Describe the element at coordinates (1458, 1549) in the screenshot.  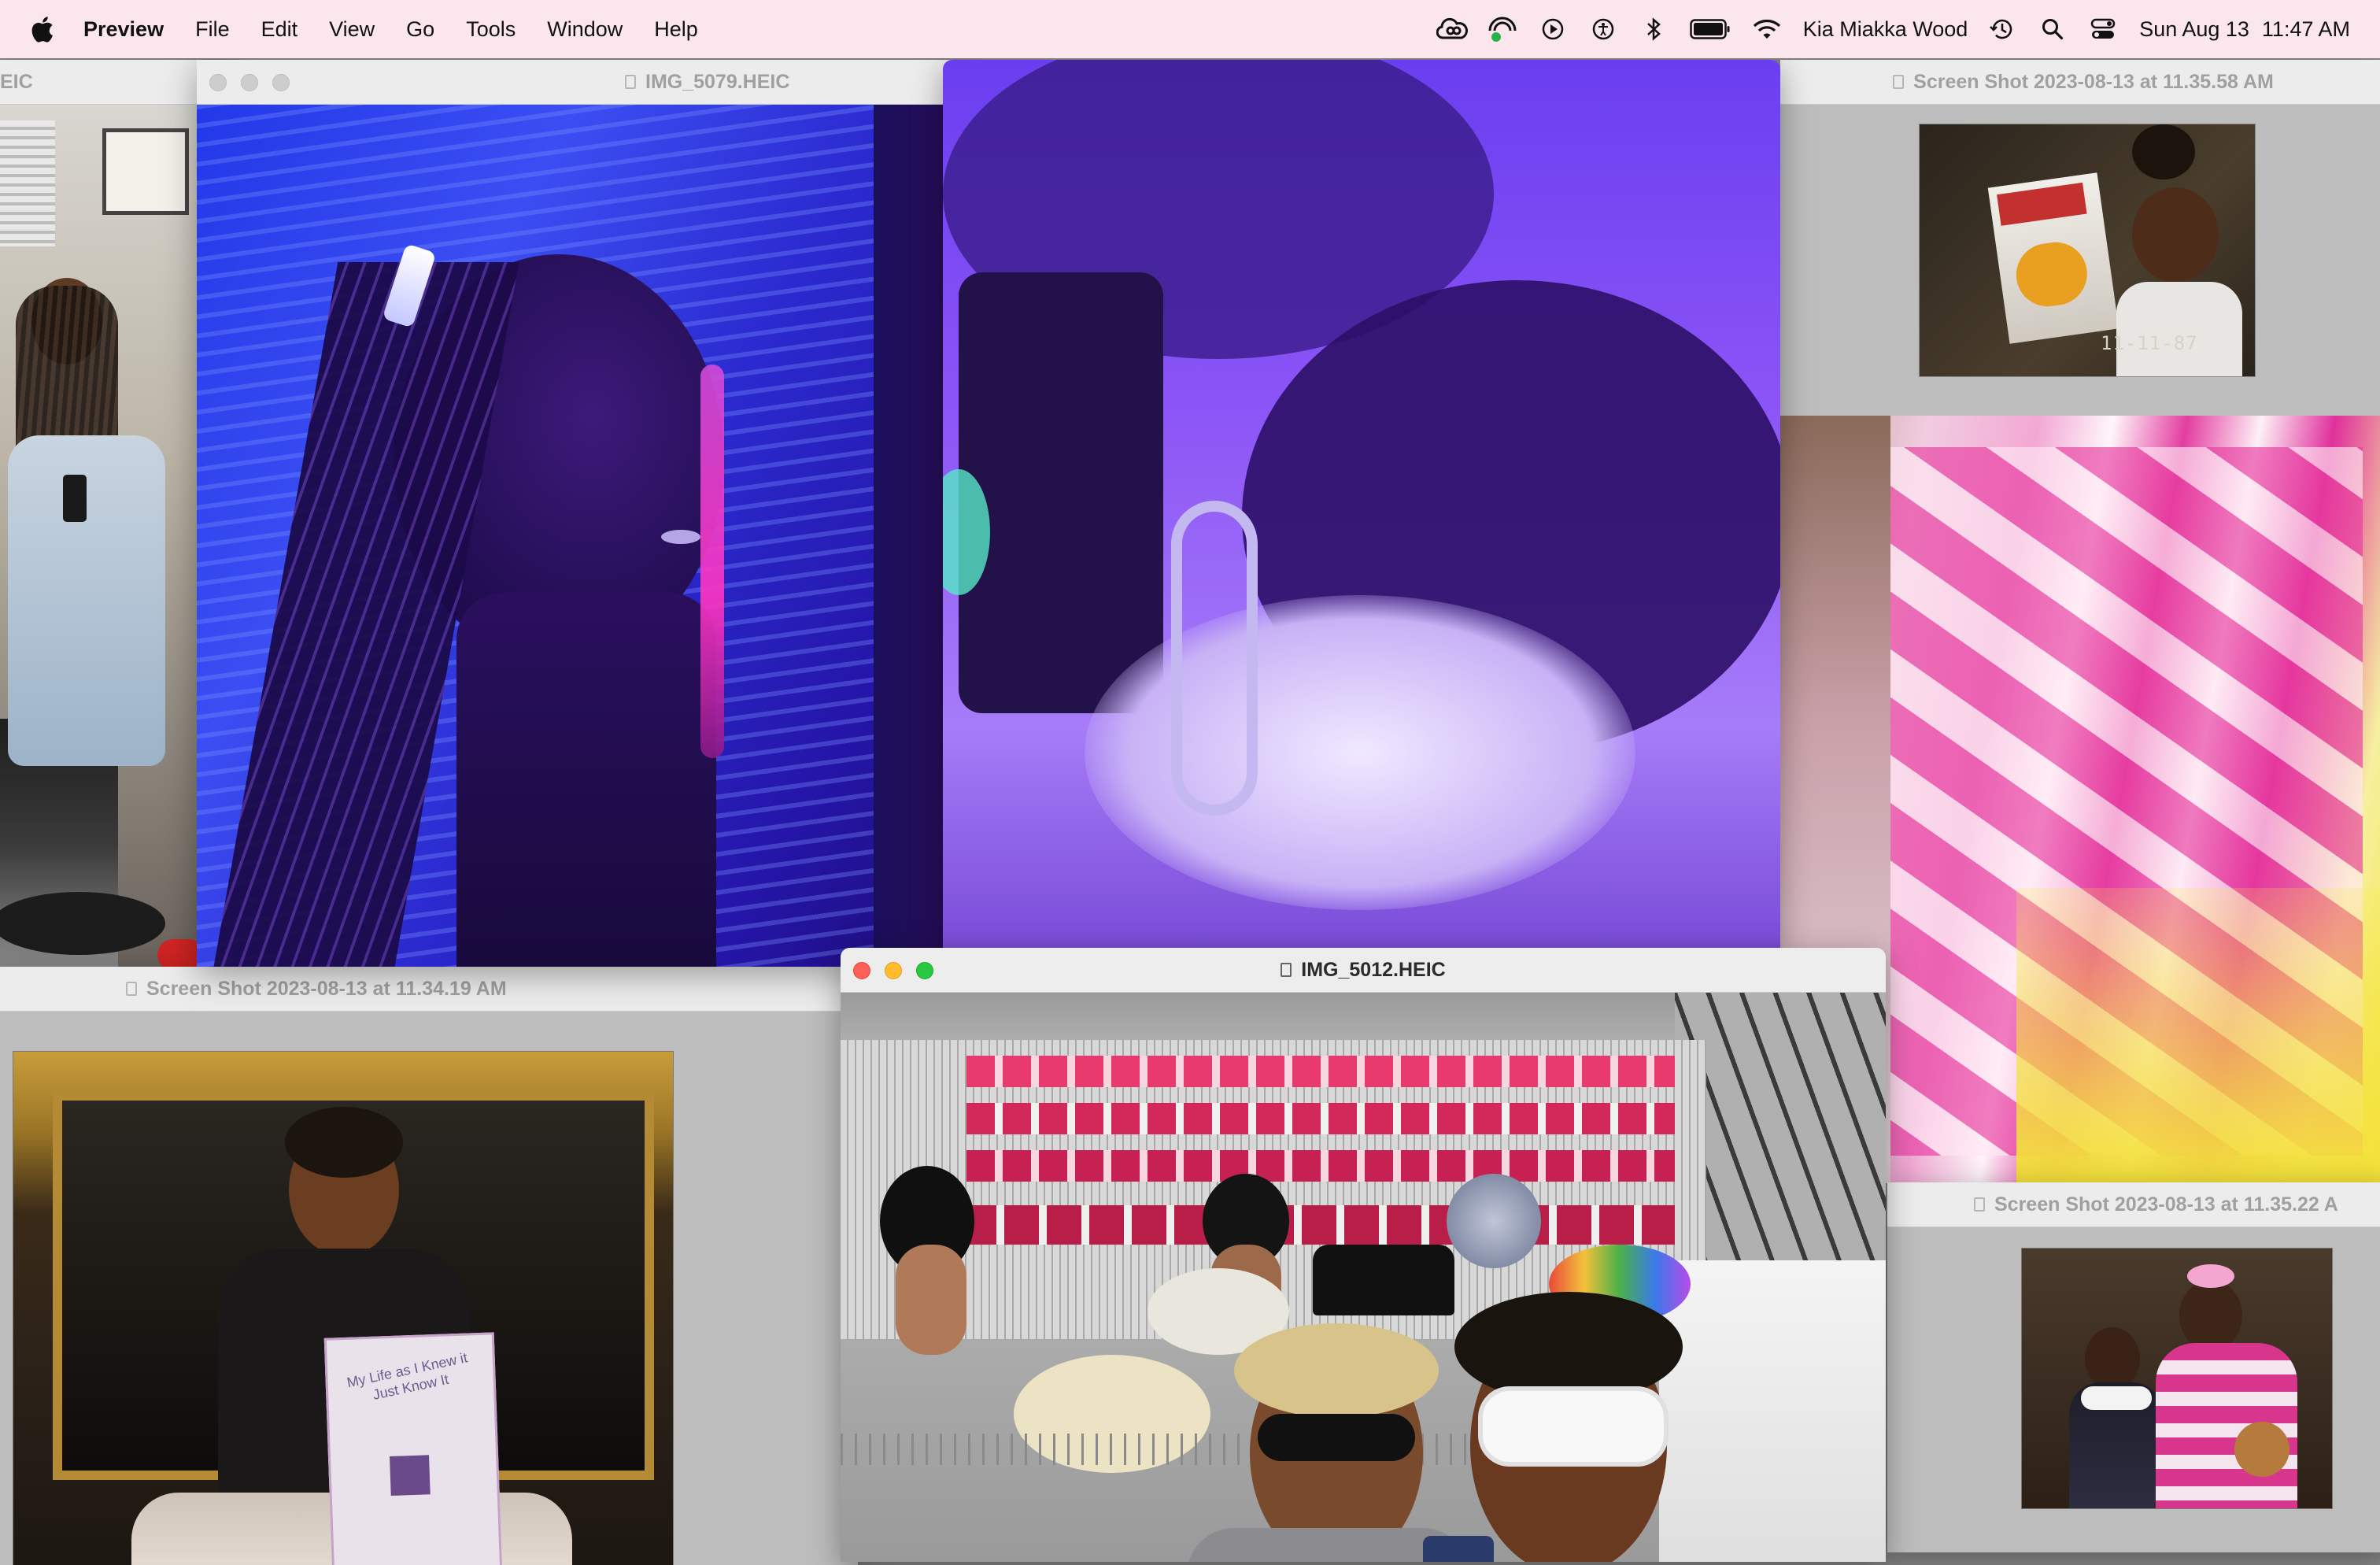
I see `phone-case` at that location.